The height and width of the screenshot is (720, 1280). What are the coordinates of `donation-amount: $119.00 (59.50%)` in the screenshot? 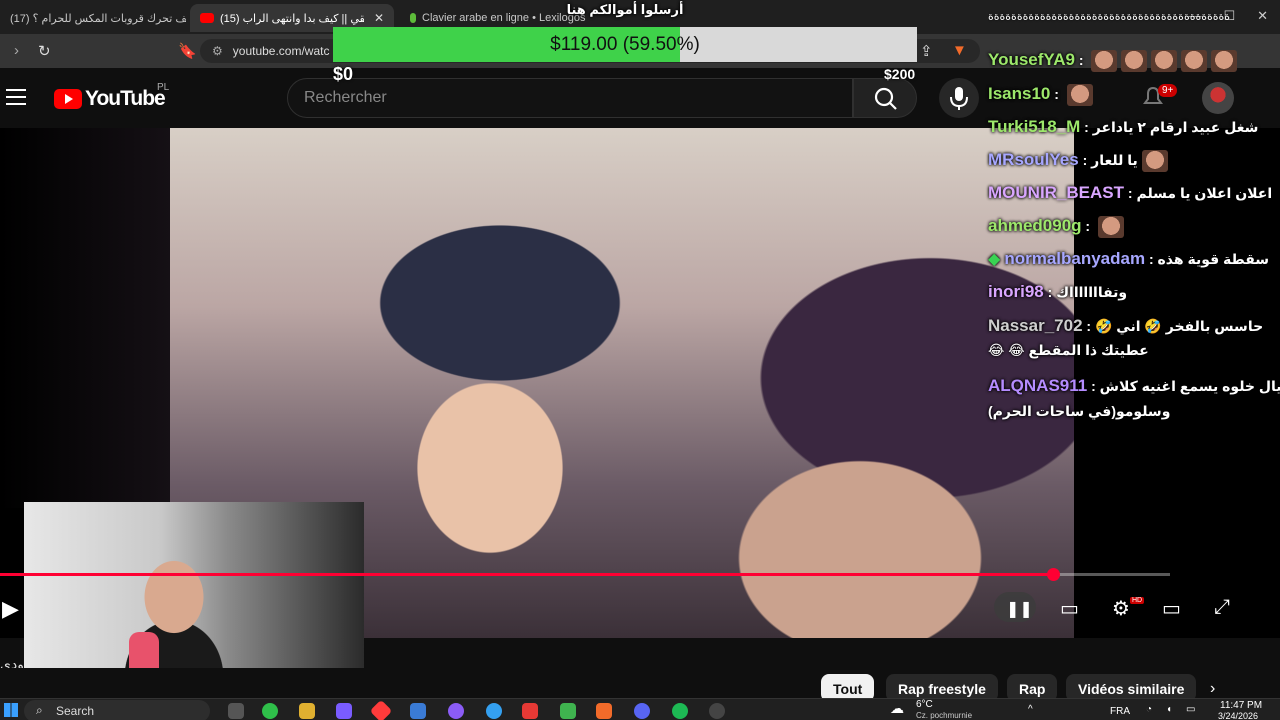 It's located at (625, 44).